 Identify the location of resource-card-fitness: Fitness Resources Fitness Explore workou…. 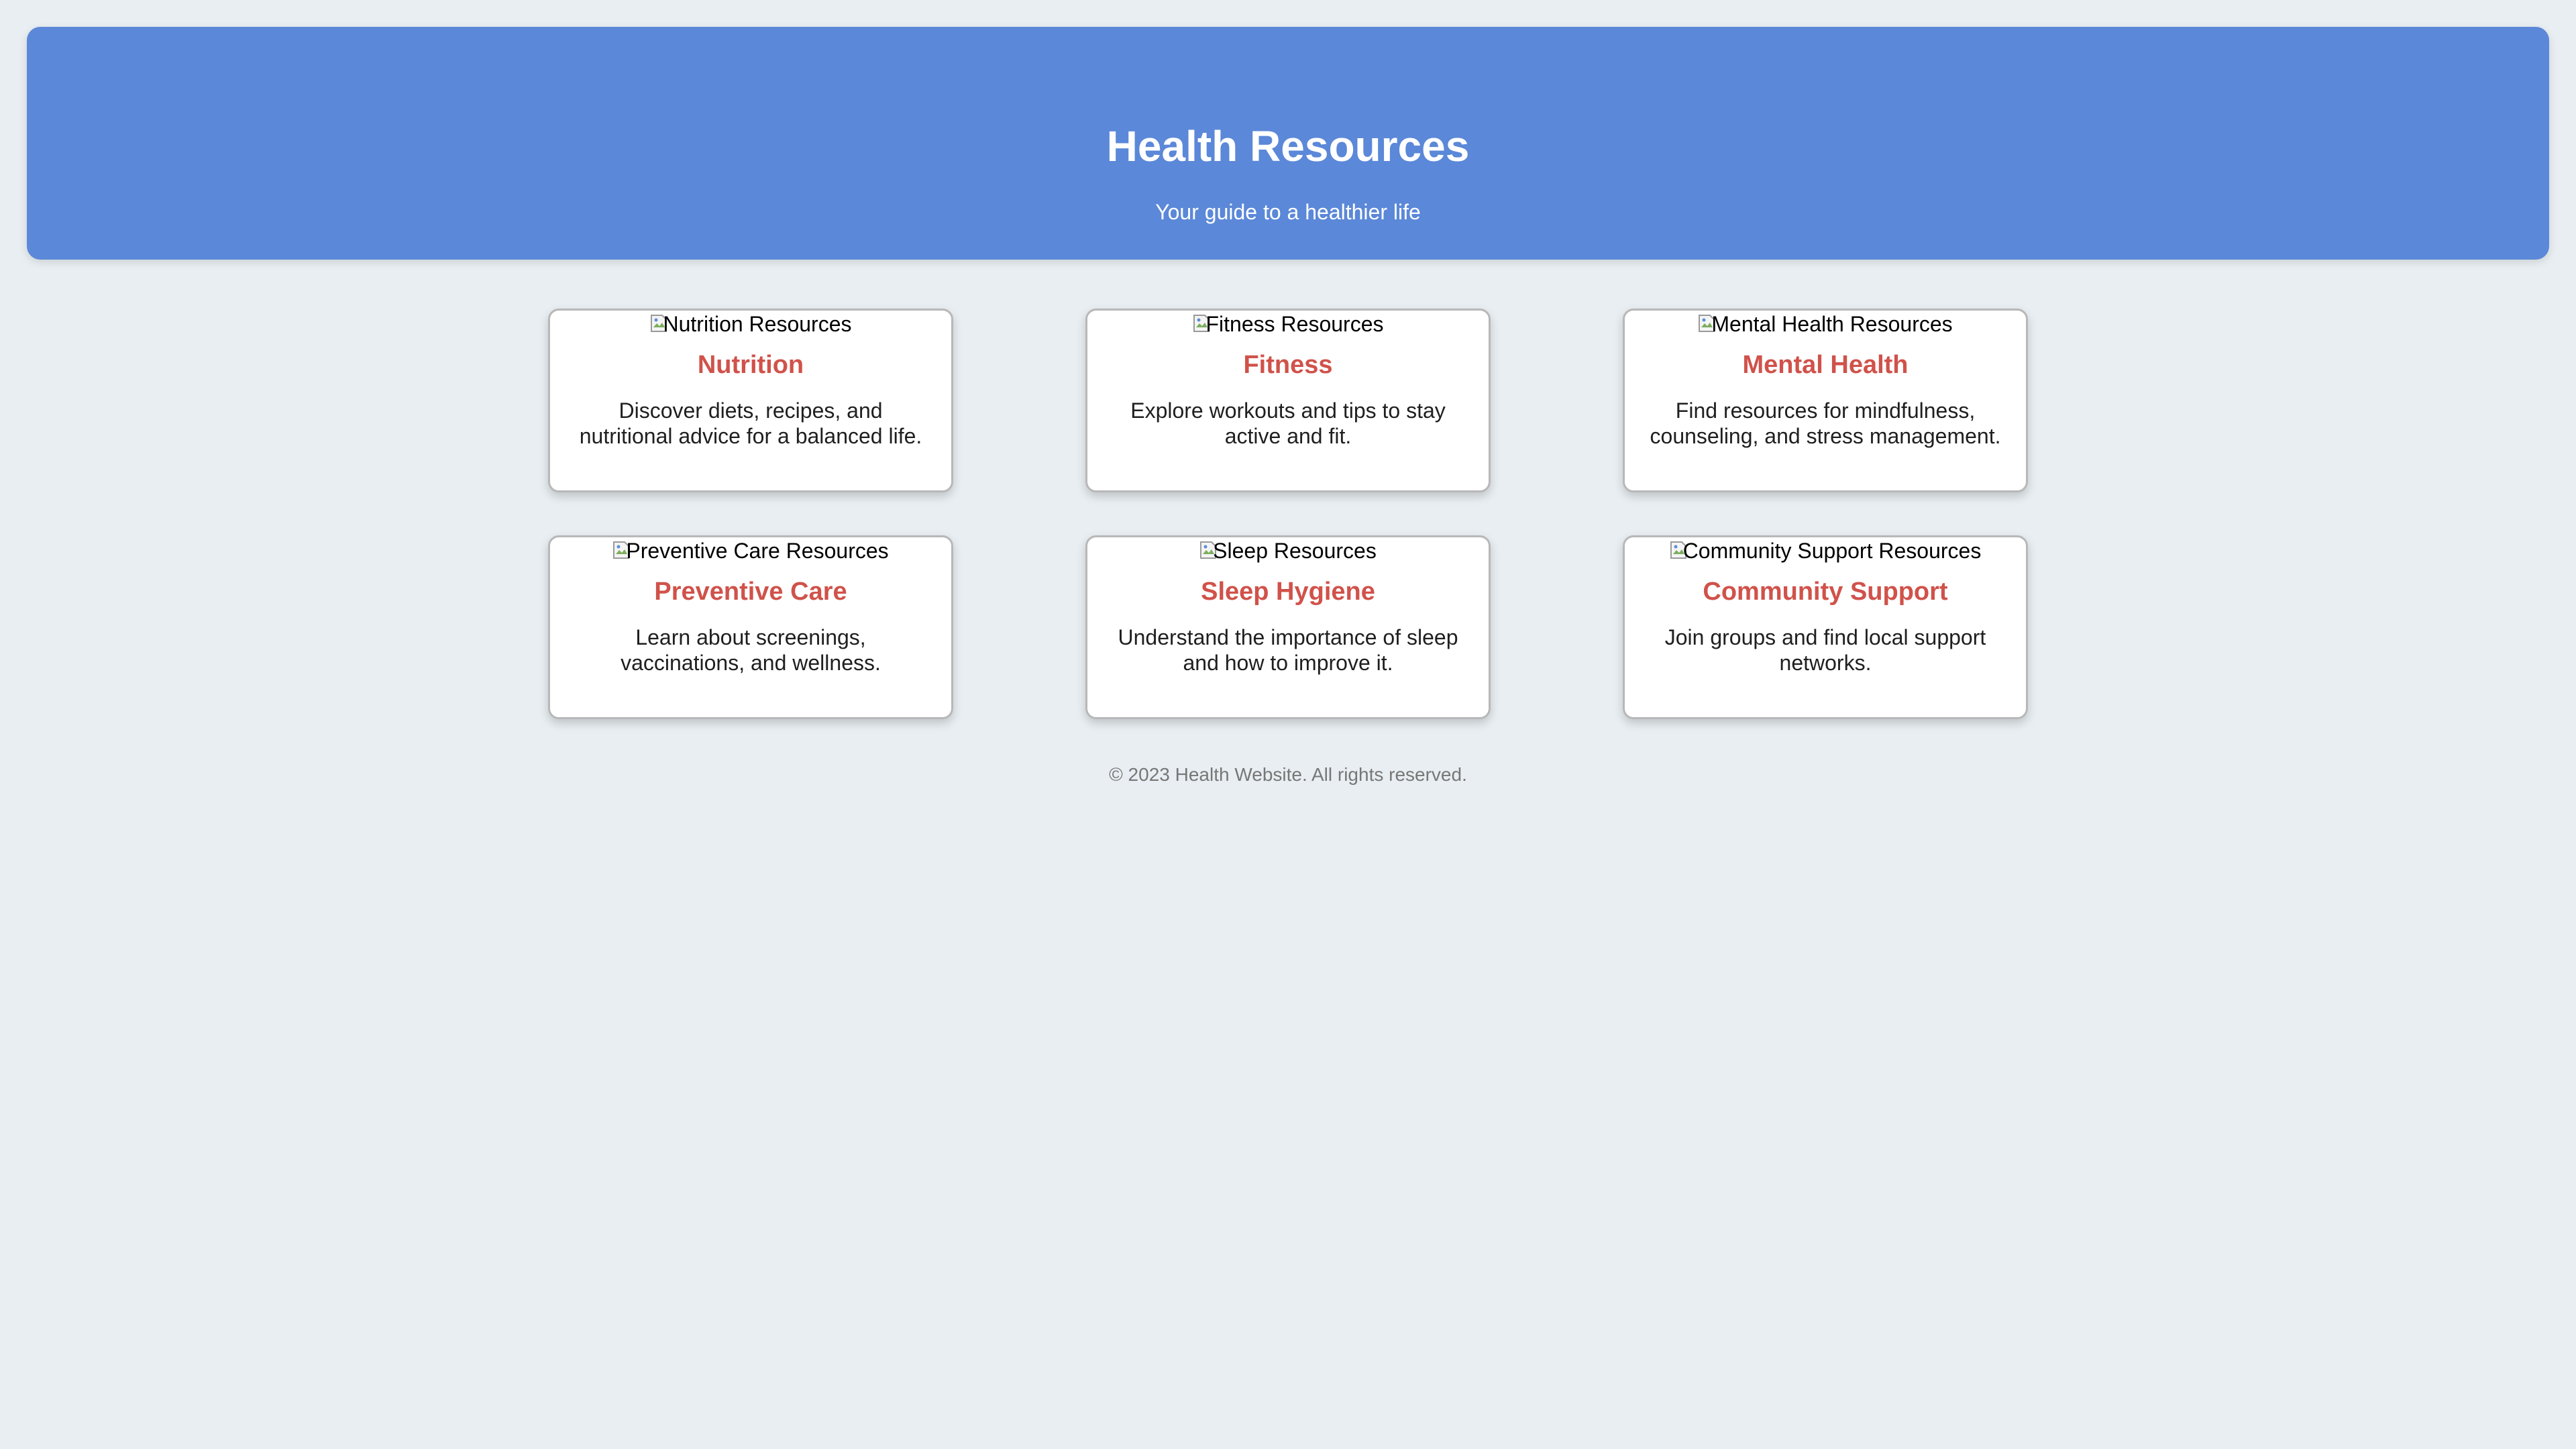
(1288, 400).